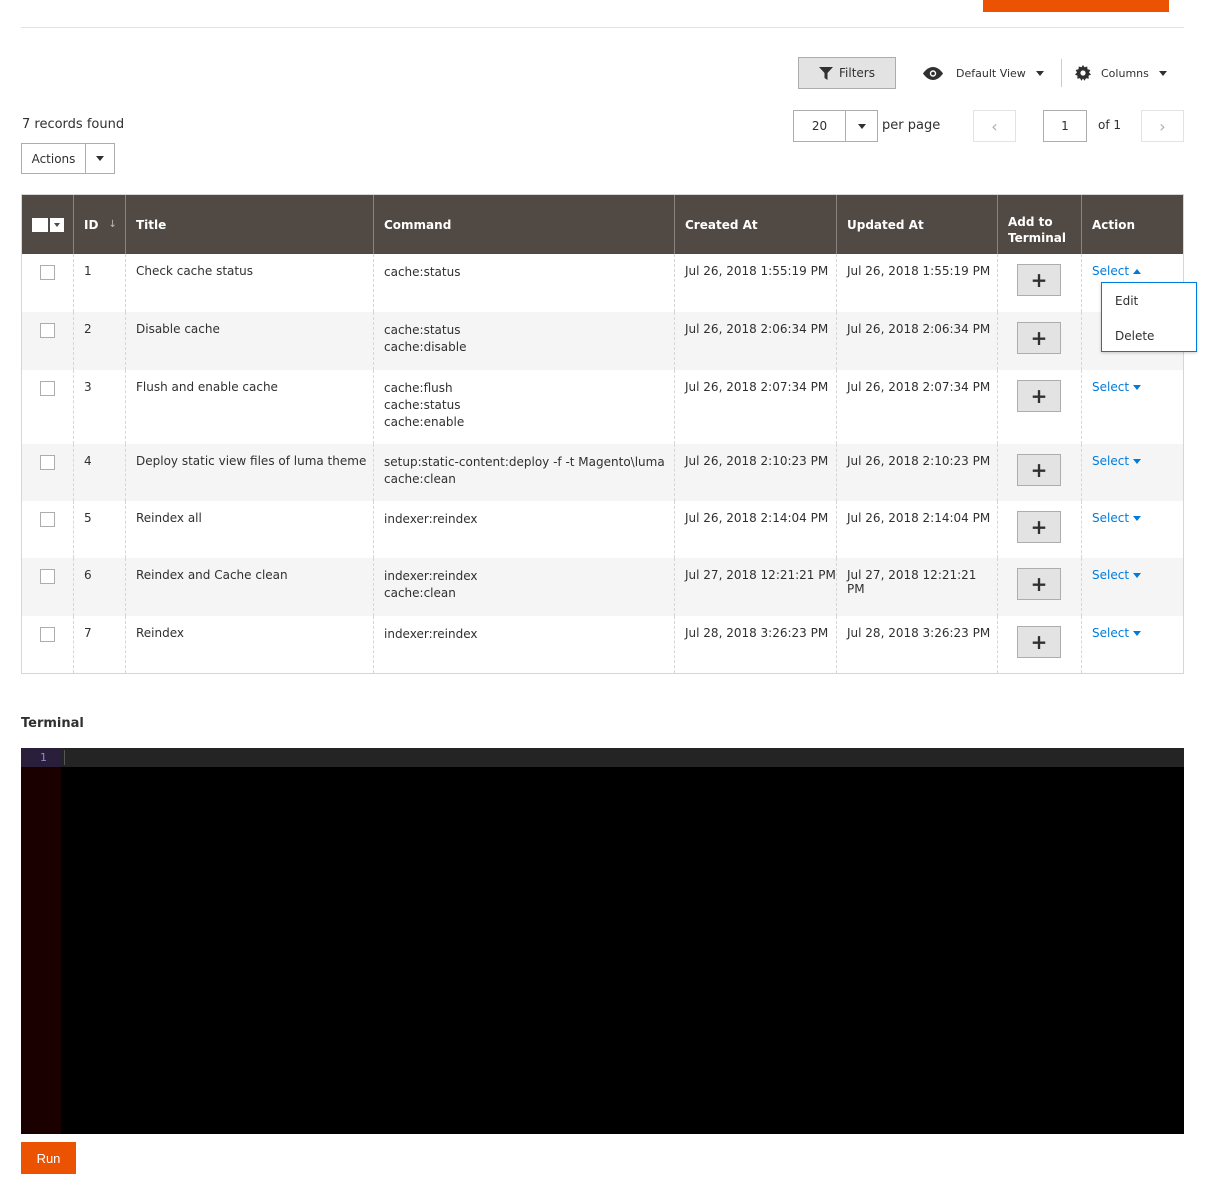 The height and width of the screenshot is (1200, 1207). What do you see at coordinates (40, 224) in the screenshot?
I see `select-all-checkbox` at bounding box center [40, 224].